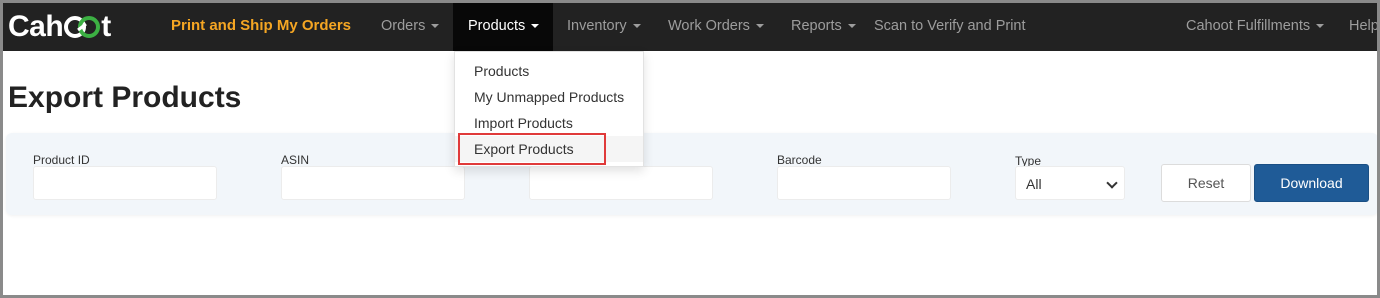 This screenshot has height=298, width=1380. I want to click on nav-reports: Reports, so click(823, 27).